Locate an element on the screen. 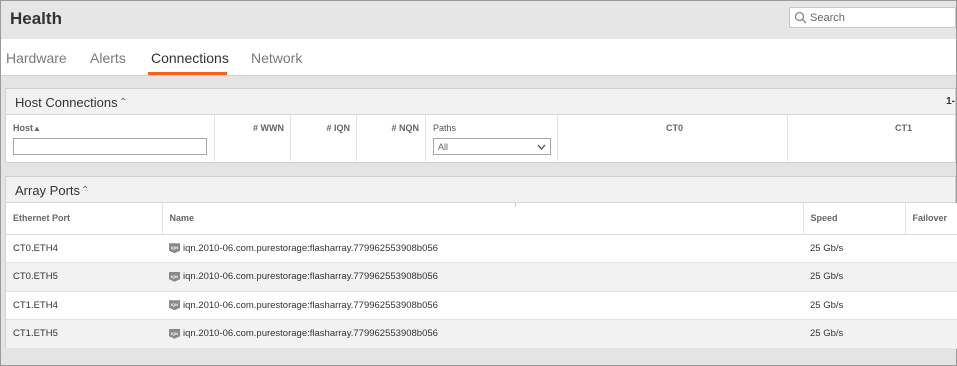 This screenshot has width=957, height=366. ct0-column-header: CT0 is located at coordinates (675, 128).